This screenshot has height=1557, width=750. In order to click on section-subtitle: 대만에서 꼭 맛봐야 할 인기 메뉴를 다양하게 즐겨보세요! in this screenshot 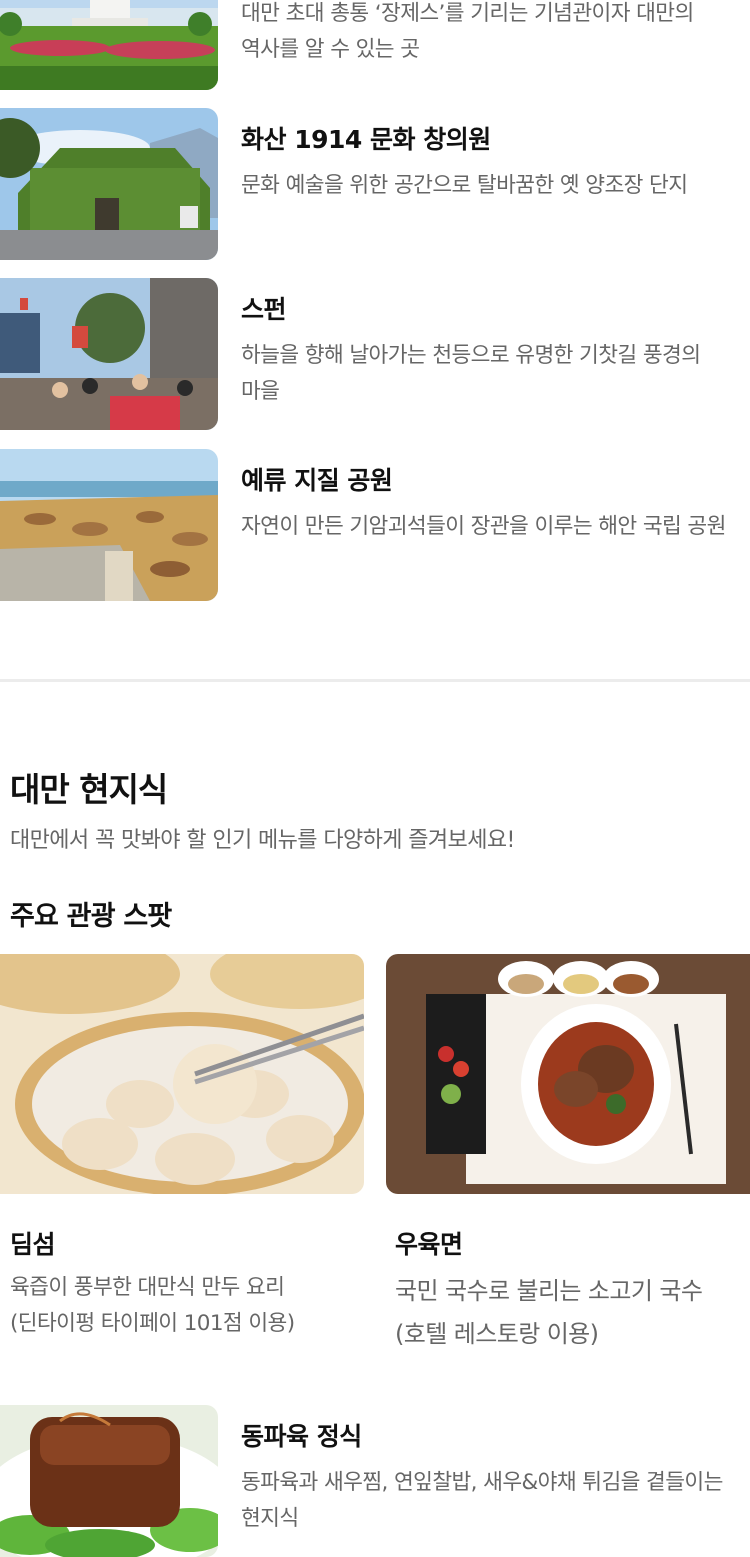, I will do `click(262, 840)`.